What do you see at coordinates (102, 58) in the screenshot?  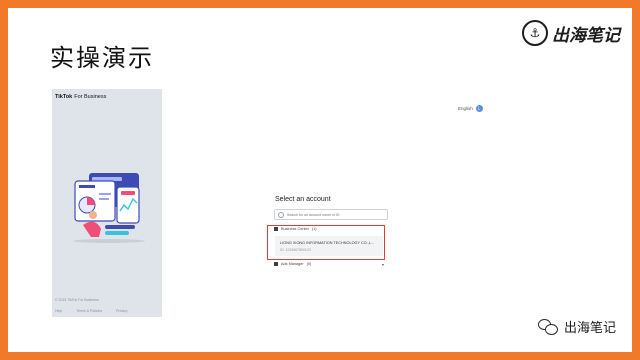 I see `slide-title: 实操演示` at bounding box center [102, 58].